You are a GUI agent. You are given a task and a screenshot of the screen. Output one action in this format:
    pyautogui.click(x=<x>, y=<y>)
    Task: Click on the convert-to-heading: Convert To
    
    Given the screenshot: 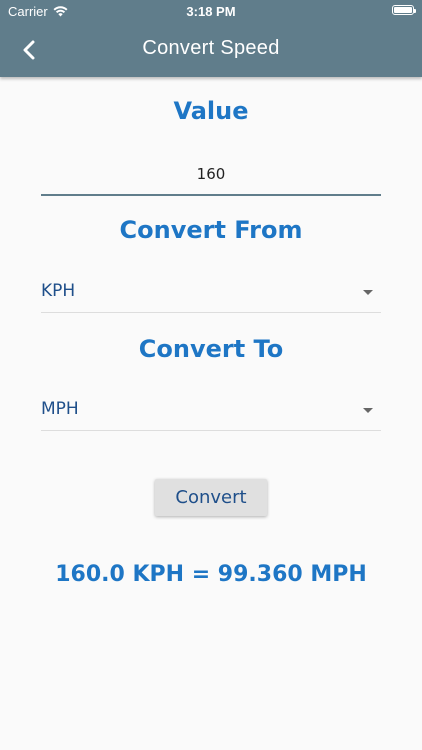 What is the action you would take?
    pyautogui.click(x=211, y=349)
    